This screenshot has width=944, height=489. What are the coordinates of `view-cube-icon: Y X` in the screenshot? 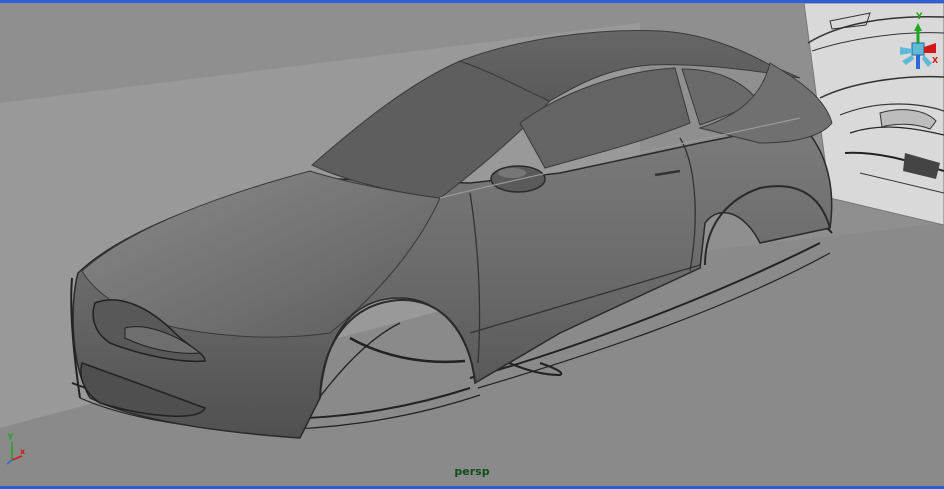 It's located at (918, 42).